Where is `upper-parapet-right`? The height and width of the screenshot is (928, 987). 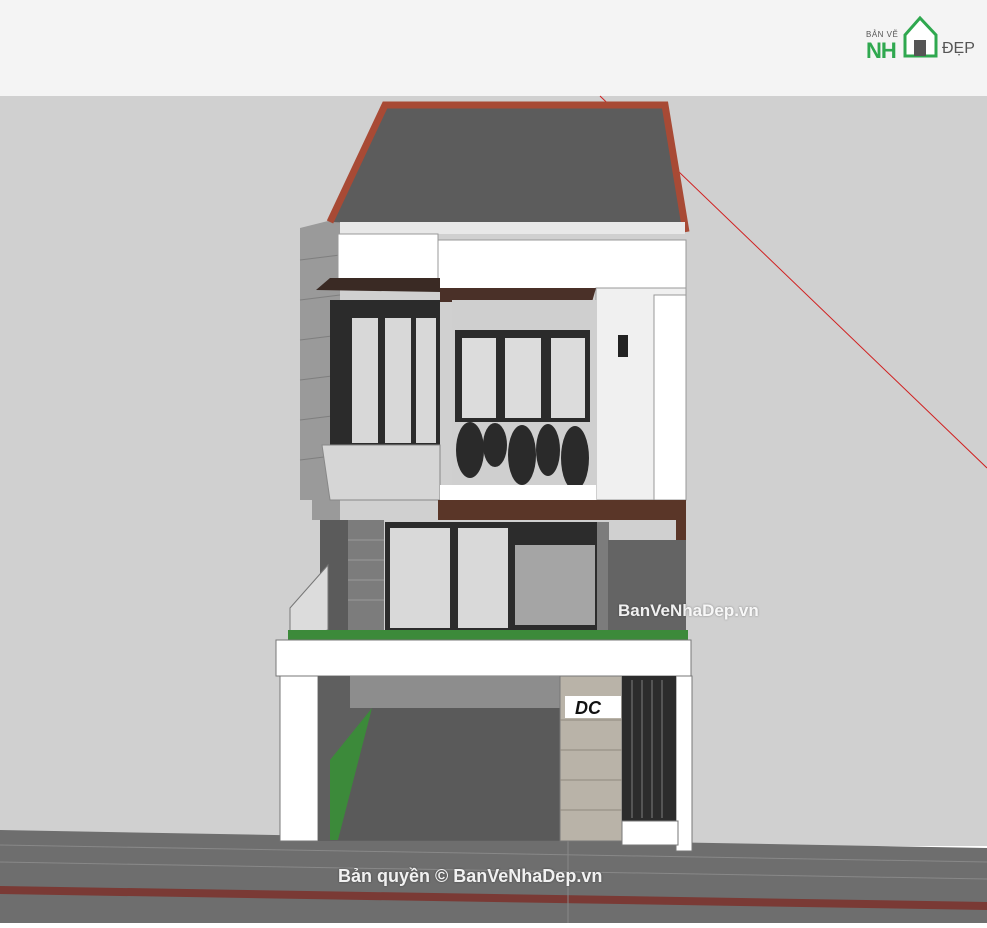 upper-parapet-right is located at coordinates (562, 265).